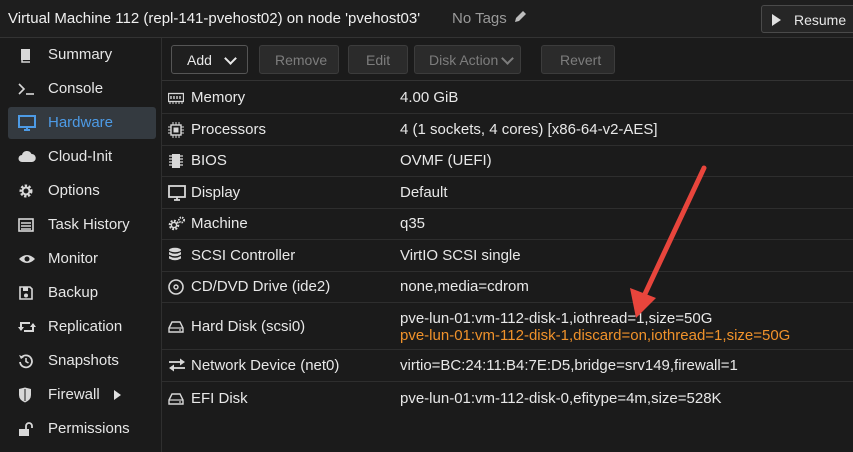 This screenshot has width=853, height=452. Describe the element at coordinates (209, 160) in the screenshot. I see `row-key: BIOS` at that location.